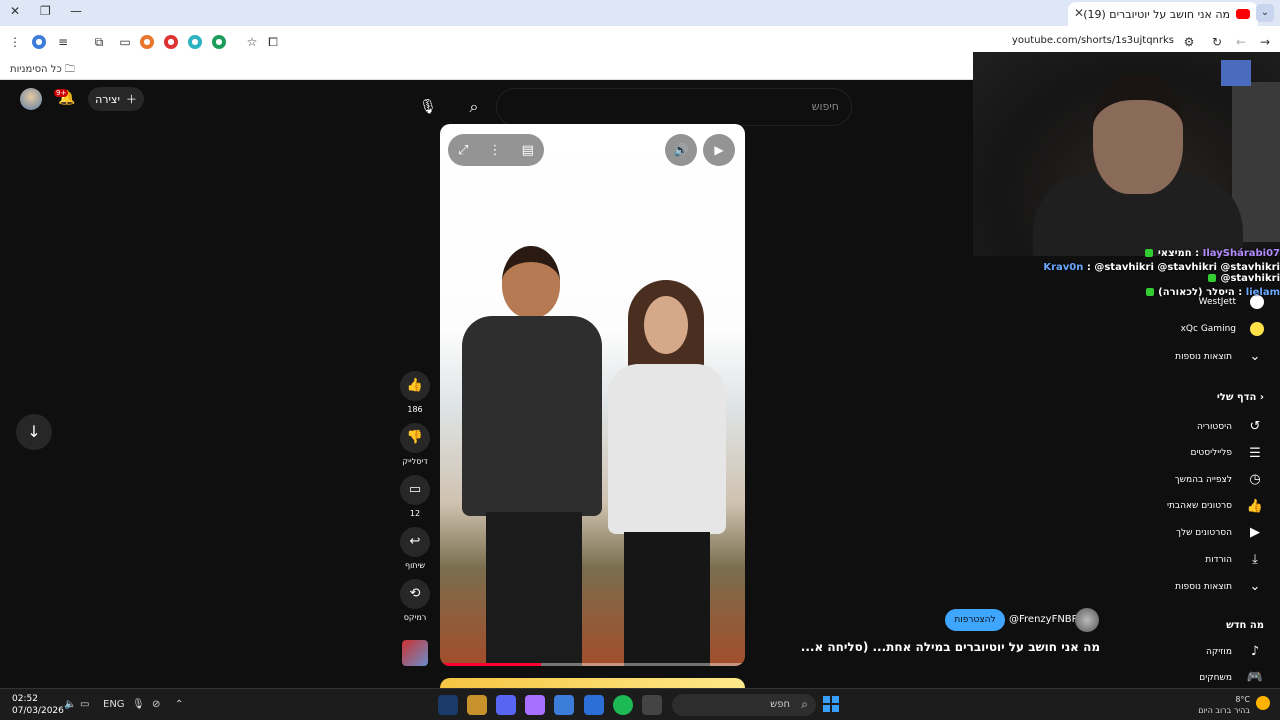  I want to click on clock: 02:52 07/03/2026, so click(38, 705).